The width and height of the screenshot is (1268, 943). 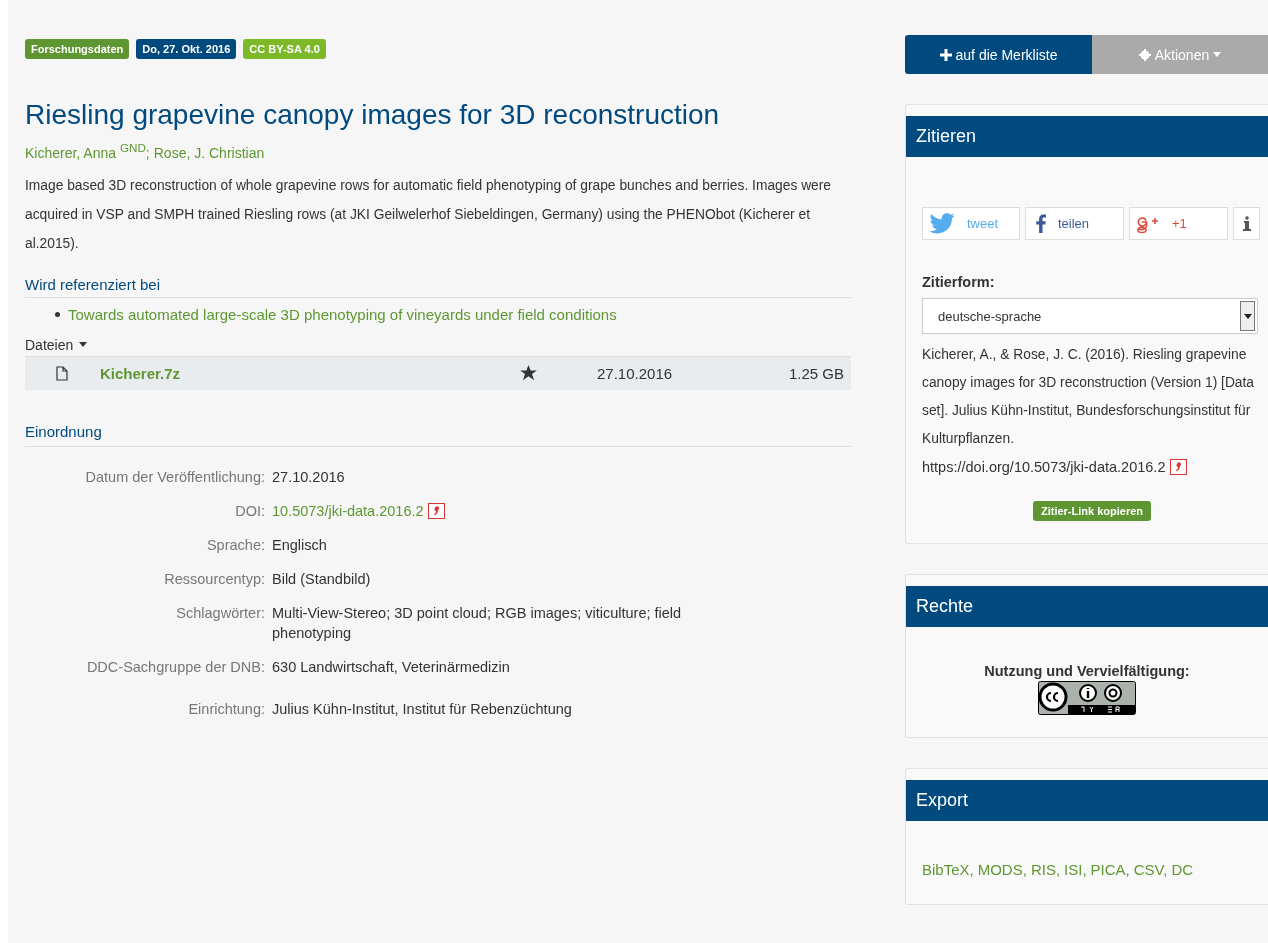 I want to click on field-label: Ressourcentyp:, so click(x=214, y=579).